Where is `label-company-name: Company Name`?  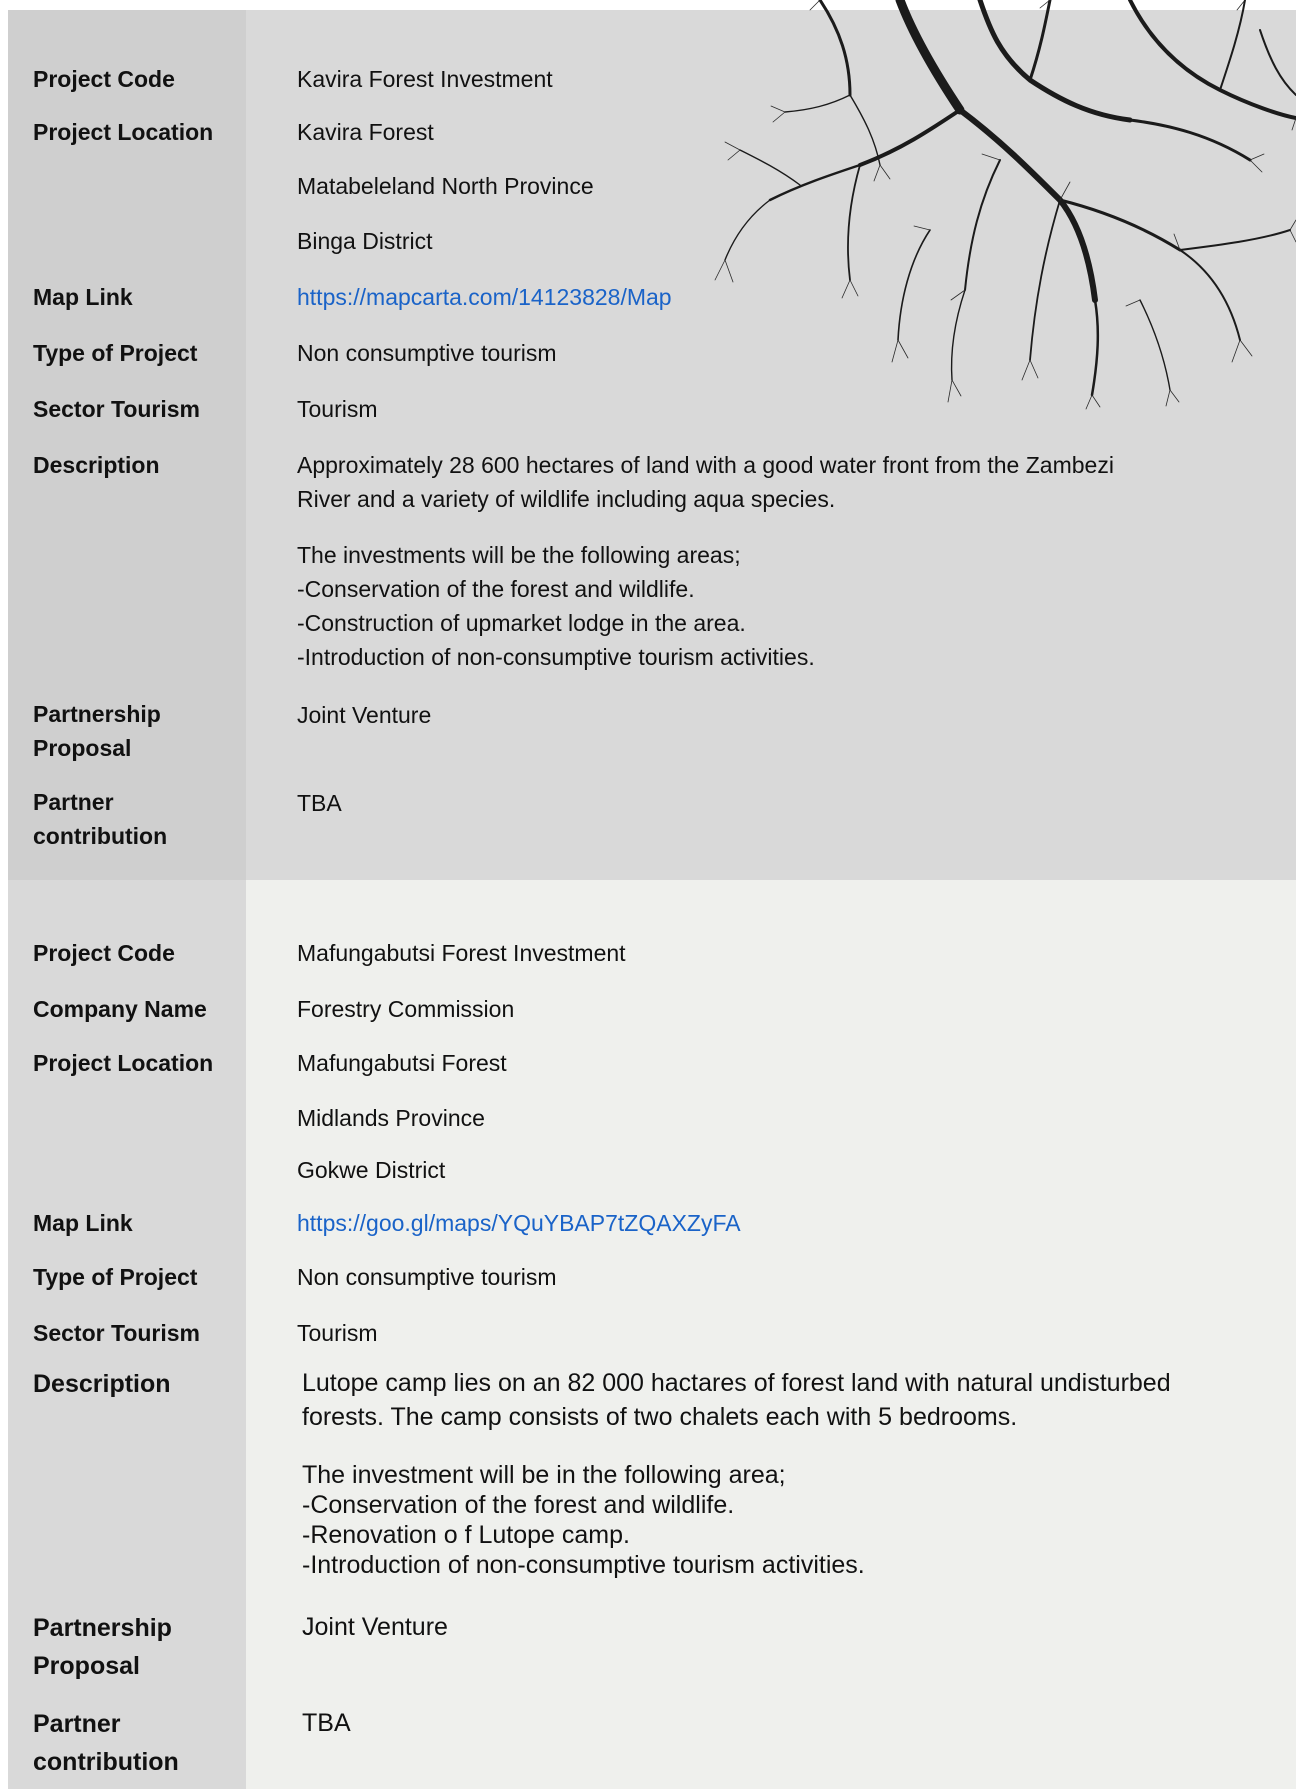
label-company-name: Company Name is located at coordinates (120, 1009).